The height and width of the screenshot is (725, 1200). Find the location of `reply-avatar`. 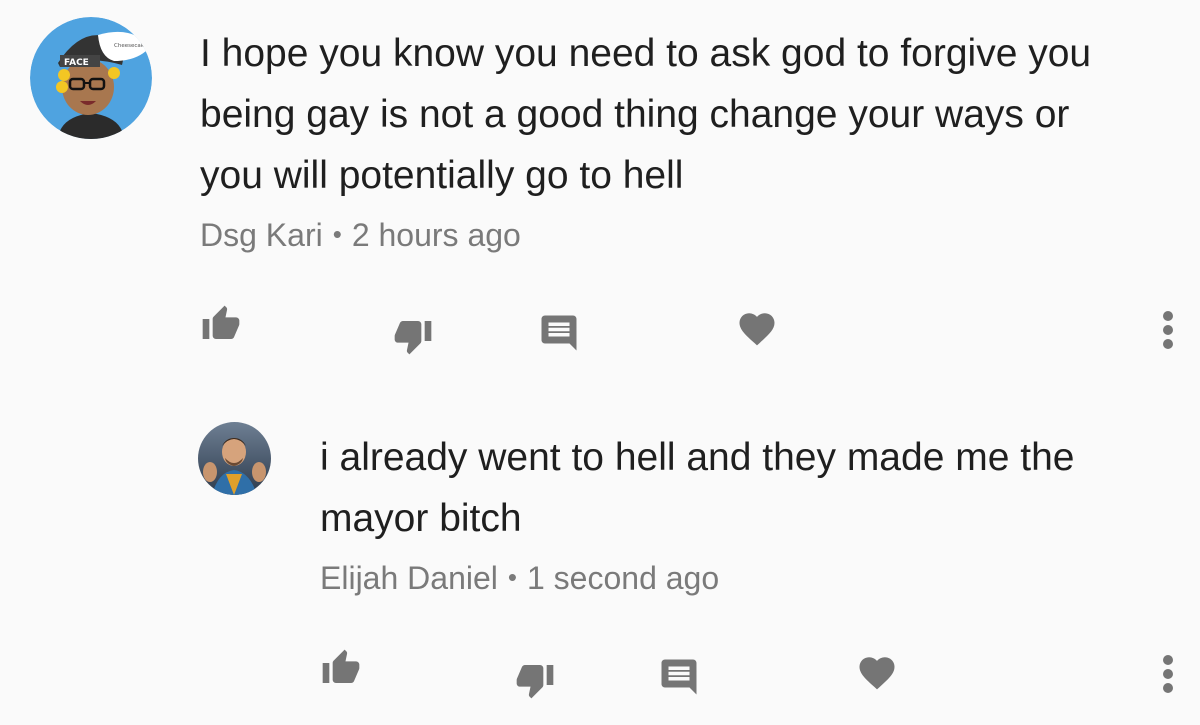

reply-avatar is located at coordinates (234, 458).